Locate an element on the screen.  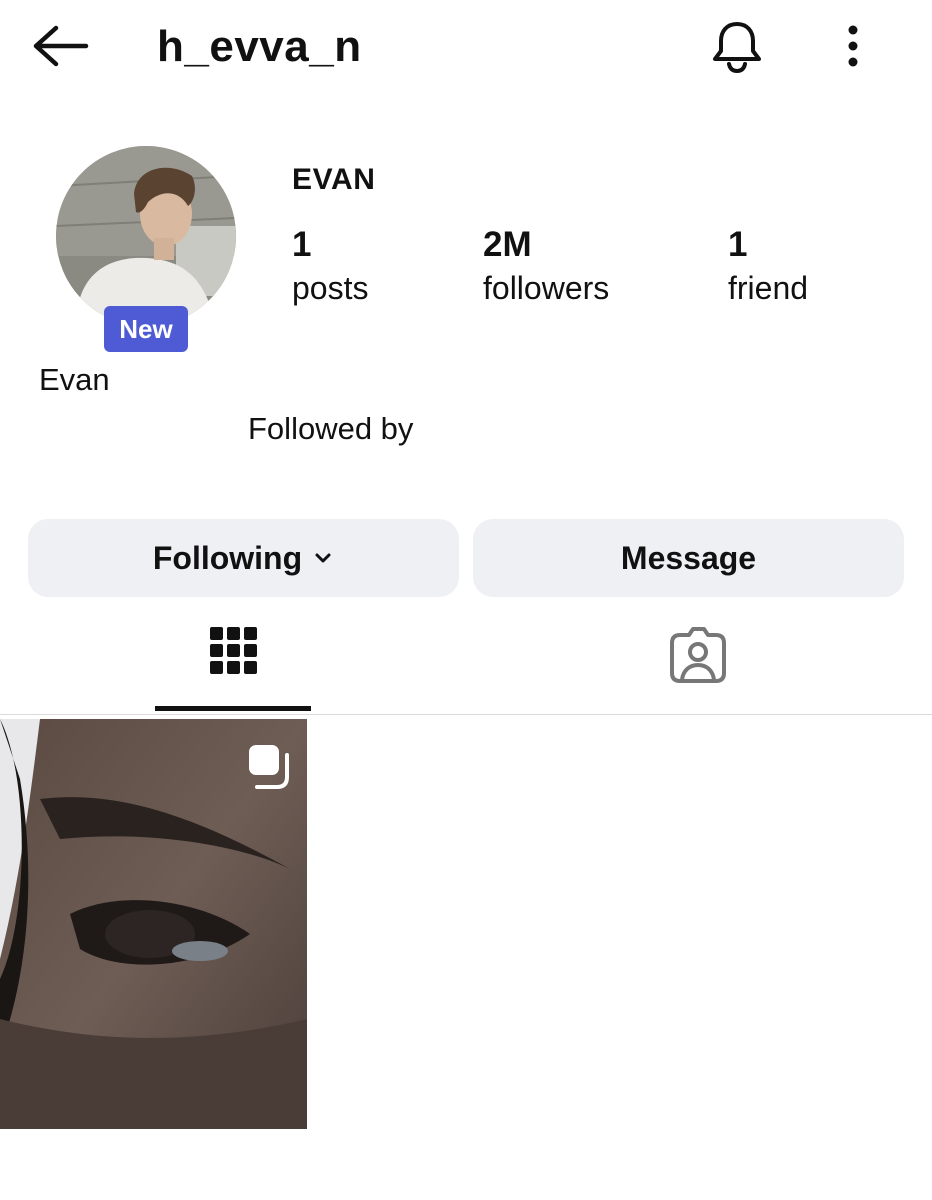
more-vertical-icon is located at coordinates (853, 46).